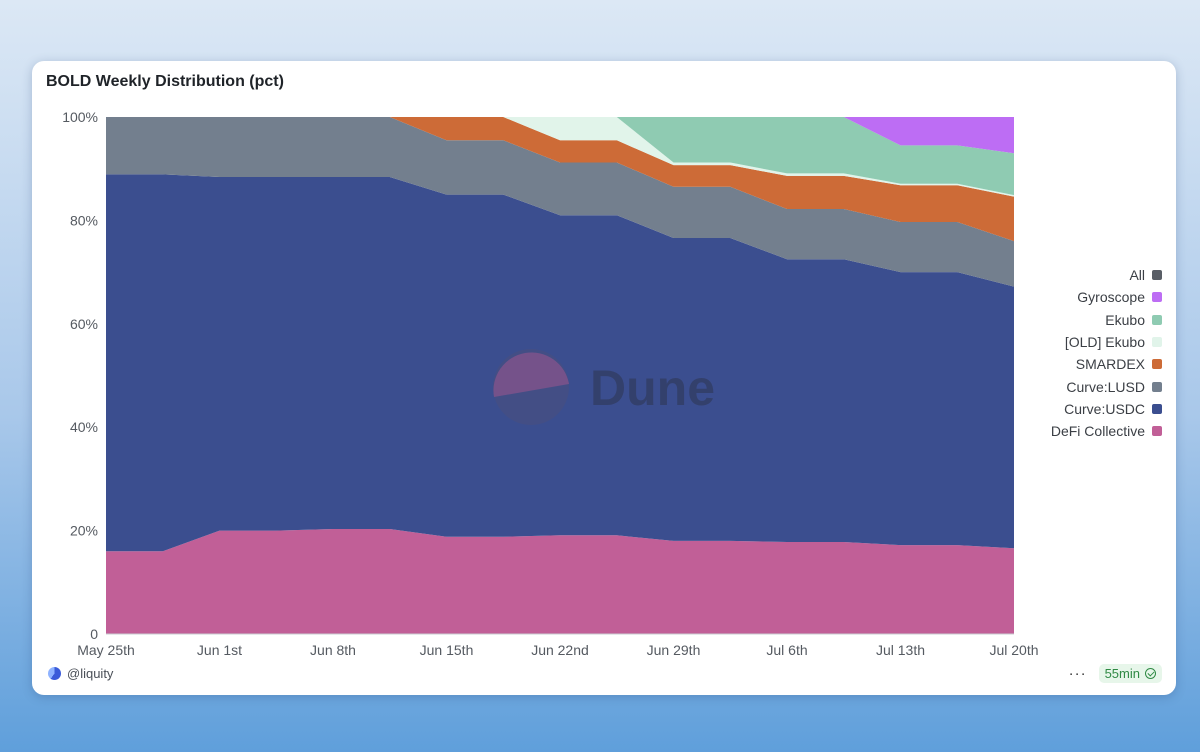 The height and width of the screenshot is (752, 1200). I want to click on legend-item: [OLD] Ekubo, so click(1113, 342).